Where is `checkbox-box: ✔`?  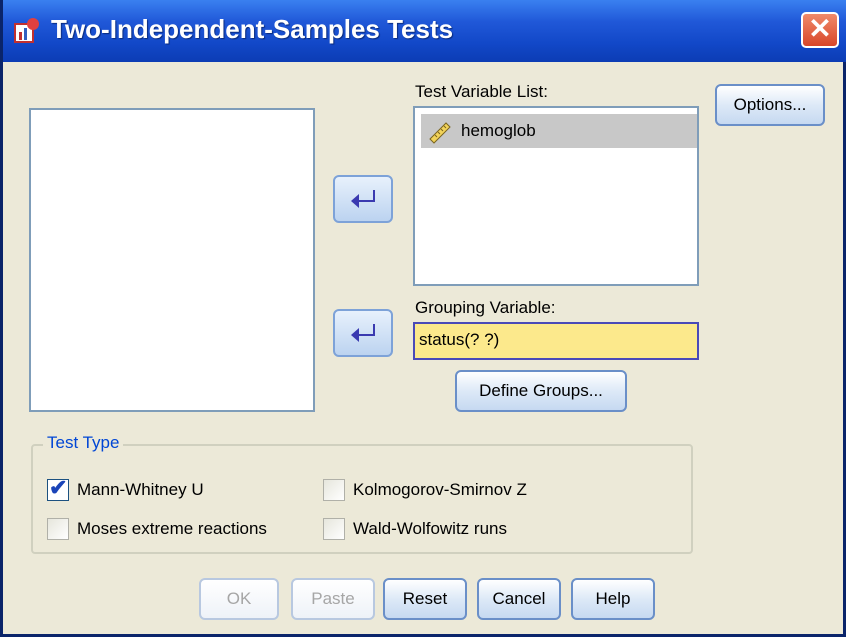
checkbox-box: ✔ is located at coordinates (58, 488).